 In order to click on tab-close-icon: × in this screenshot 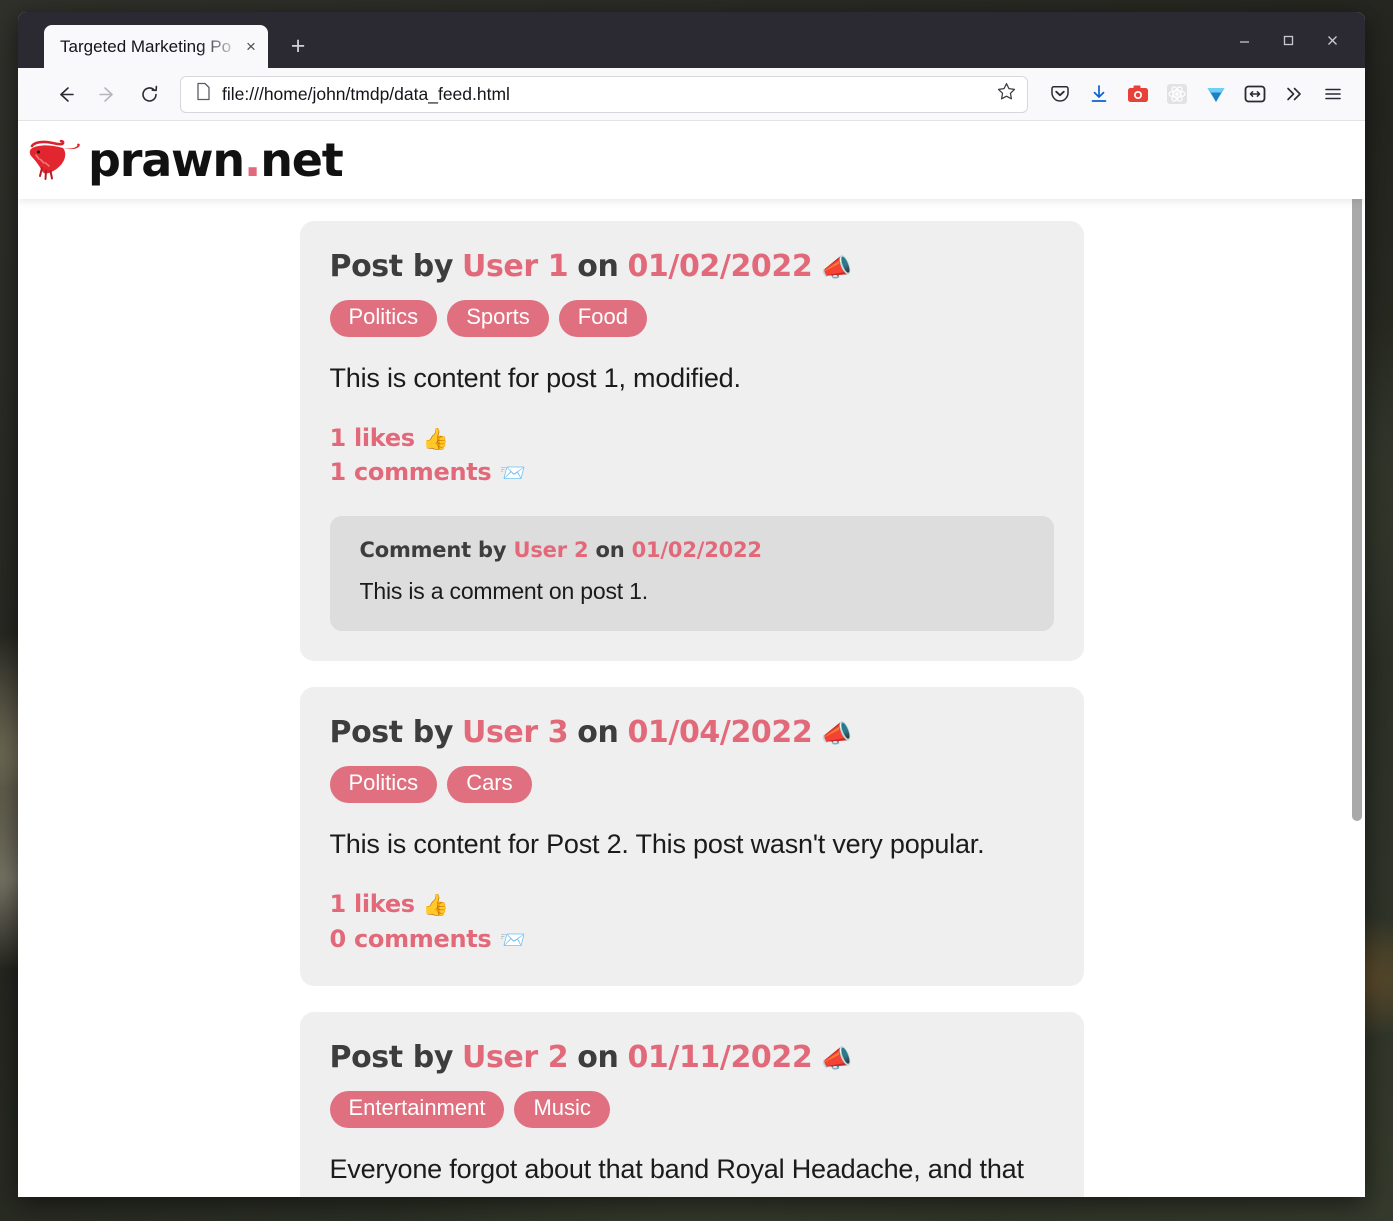, I will do `click(251, 47)`.